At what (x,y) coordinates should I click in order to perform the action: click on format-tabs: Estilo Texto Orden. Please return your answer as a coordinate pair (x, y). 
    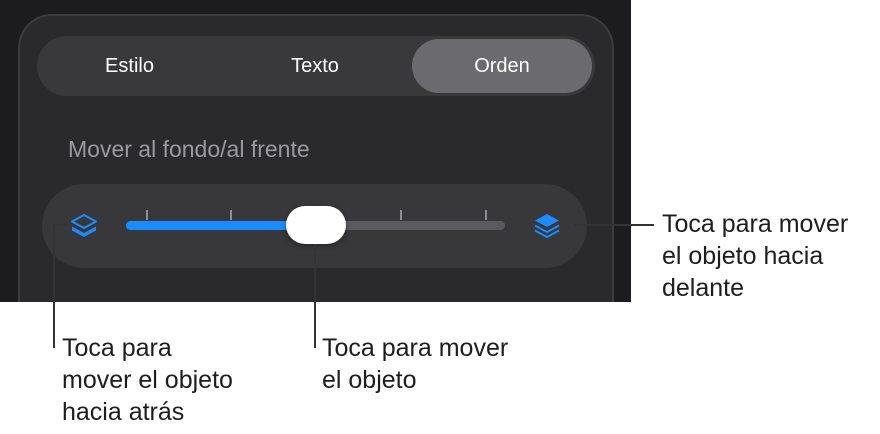
    Looking at the image, I should click on (316, 66).